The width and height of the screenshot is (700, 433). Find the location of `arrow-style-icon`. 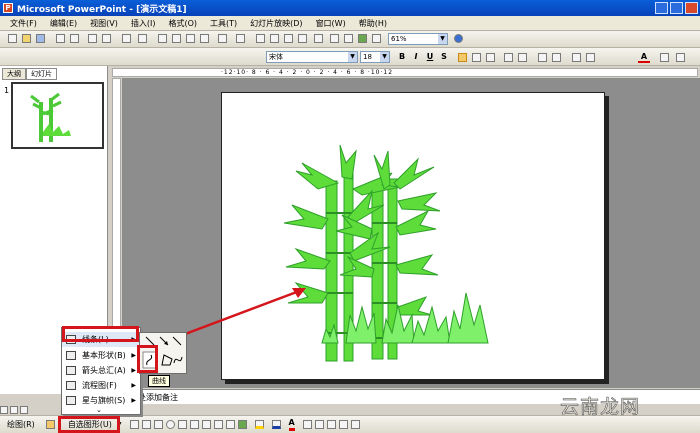

arrow-style-icon is located at coordinates (331, 424).